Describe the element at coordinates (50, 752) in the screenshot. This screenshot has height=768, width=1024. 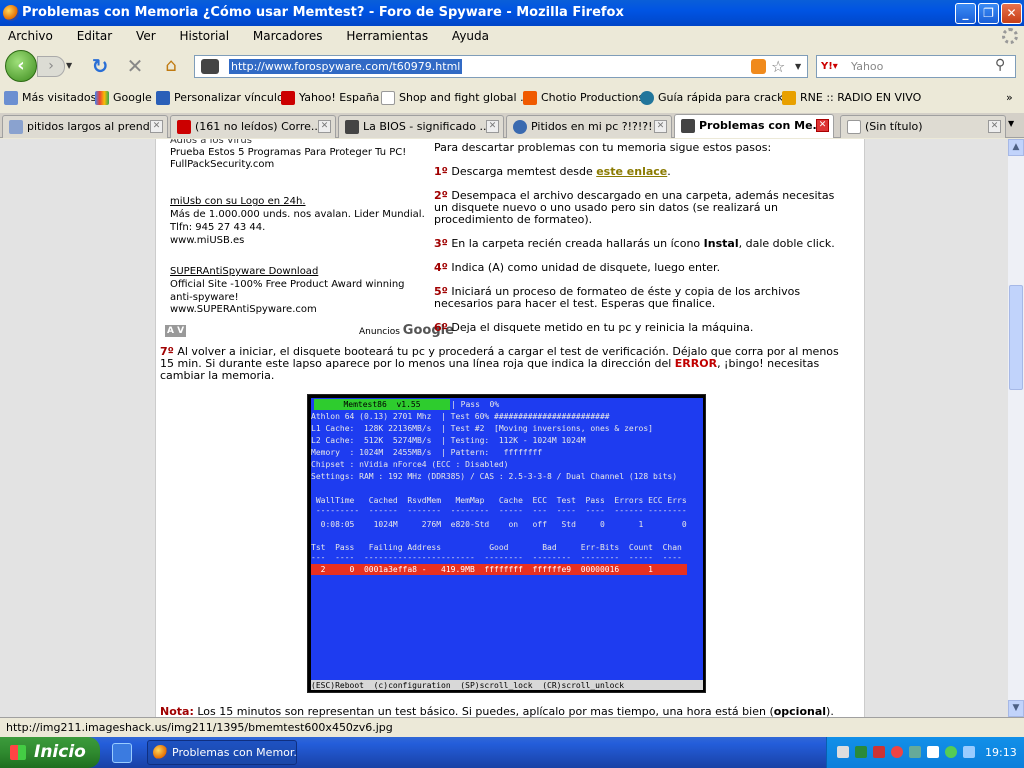
I see `start-button: Inicio` at that location.